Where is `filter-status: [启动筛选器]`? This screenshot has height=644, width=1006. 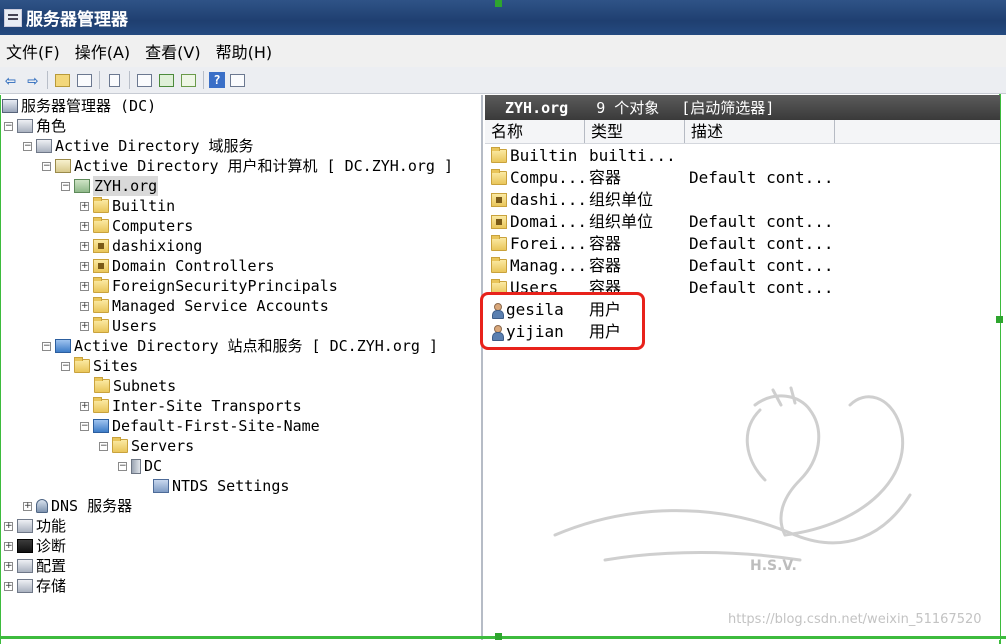
filter-status: [启动筛选器] is located at coordinates (728, 108).